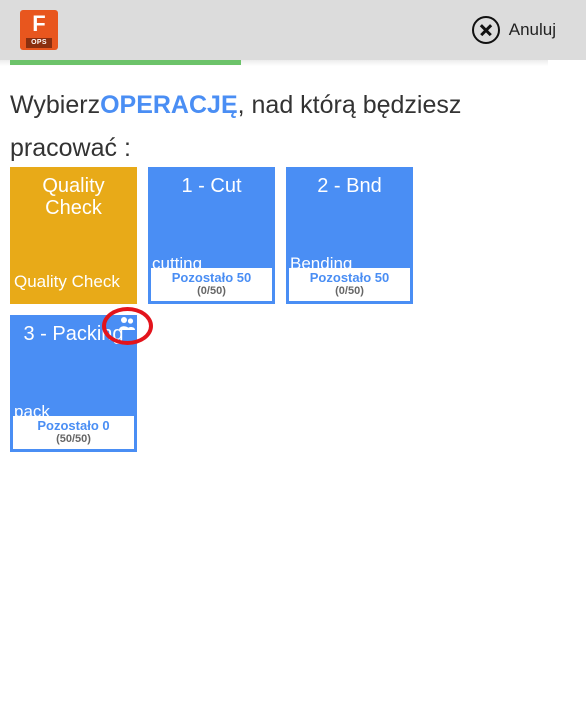 The width and height of the screenshot is (586, 712). Describe the element at coordinates (73, 439) in the screenshot. I see `progress-ratio: (50/50)` at that location.